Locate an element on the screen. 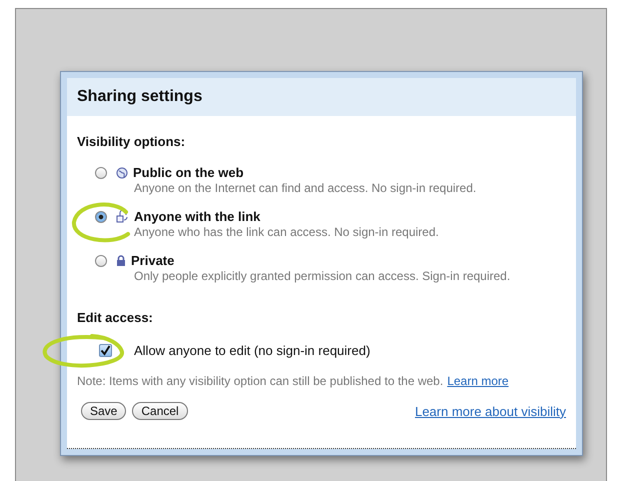 This screenshot has height=481, width=622. option-label: Private is located at coordinates (152, 260).